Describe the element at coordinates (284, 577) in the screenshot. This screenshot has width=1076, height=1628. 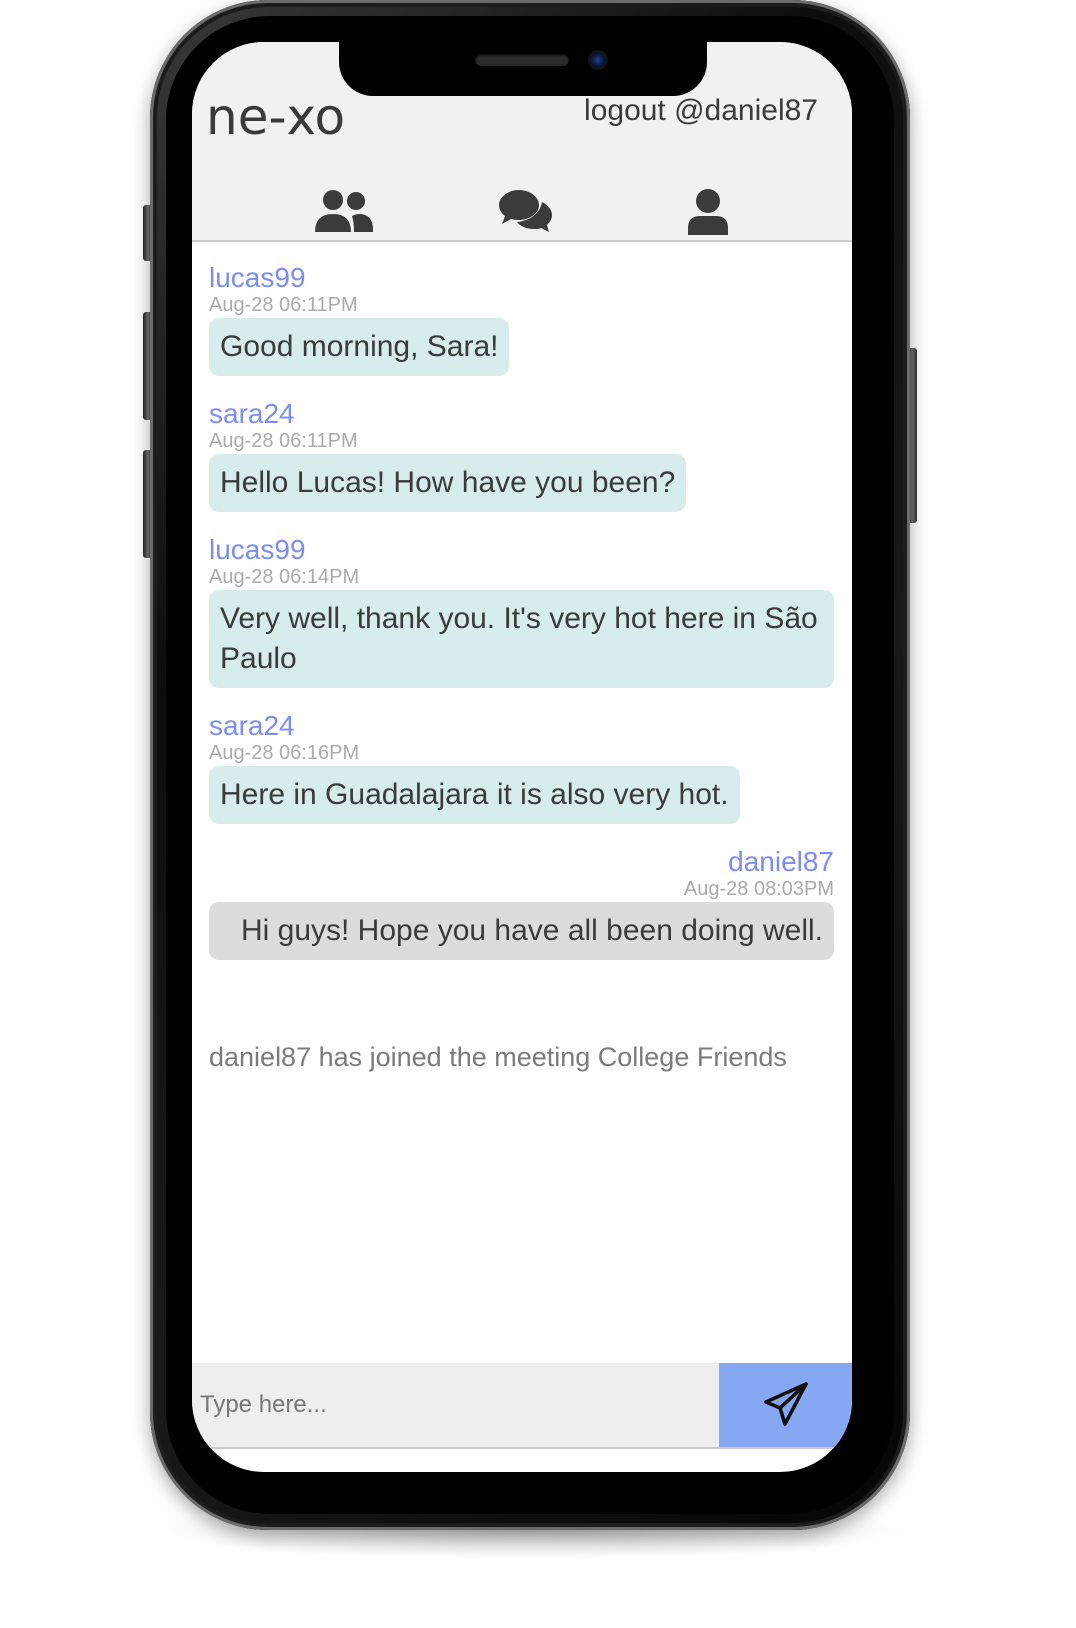
I see `message-timestamp: Aug-28 06:14PM` at that location.